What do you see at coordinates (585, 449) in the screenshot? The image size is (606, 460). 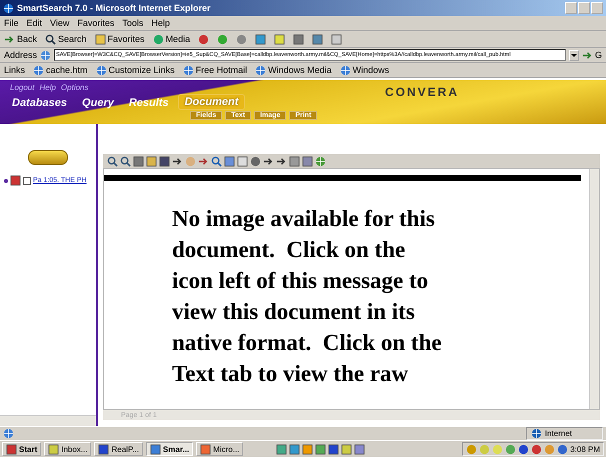 I see `clock: 3:08 PM` at bounding box center [585, 449].